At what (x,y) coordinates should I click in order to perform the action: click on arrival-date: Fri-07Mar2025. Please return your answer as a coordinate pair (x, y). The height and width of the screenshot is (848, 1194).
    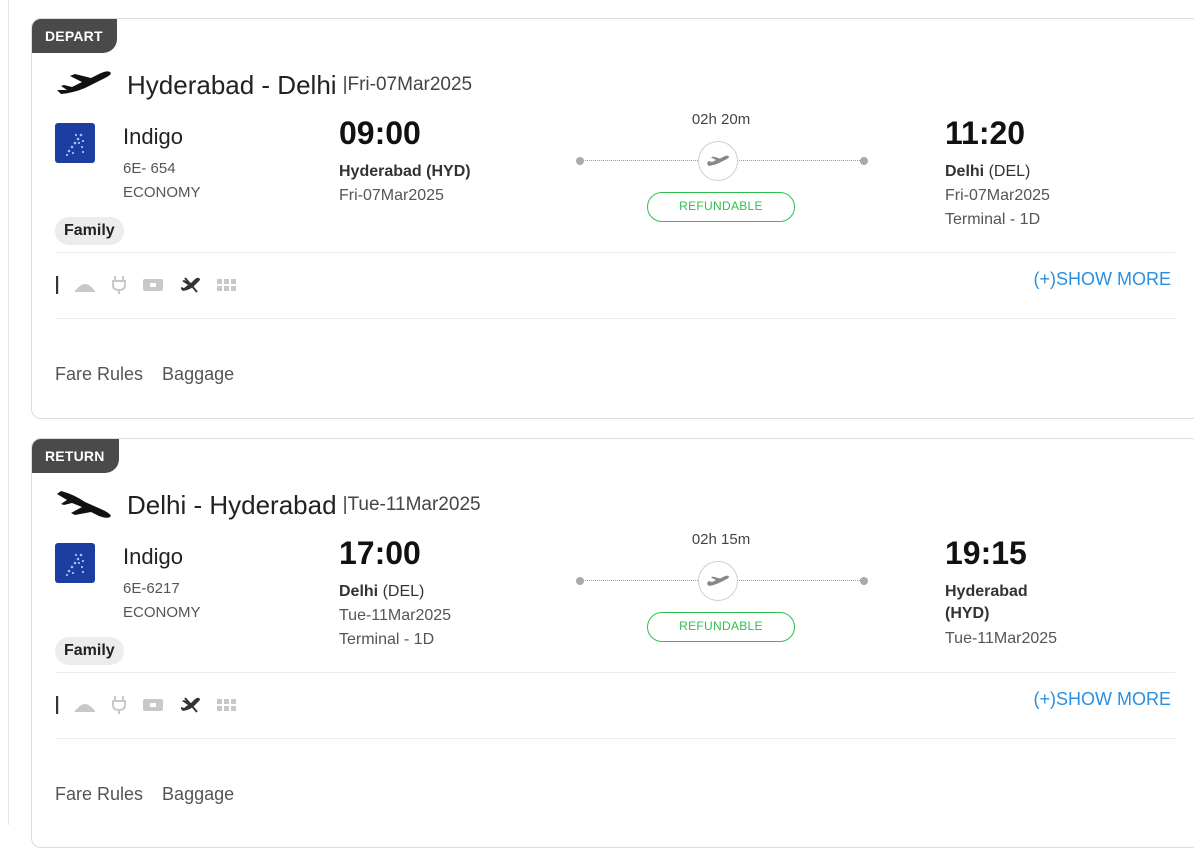
    Looking at the image, I should click on (997, 195).